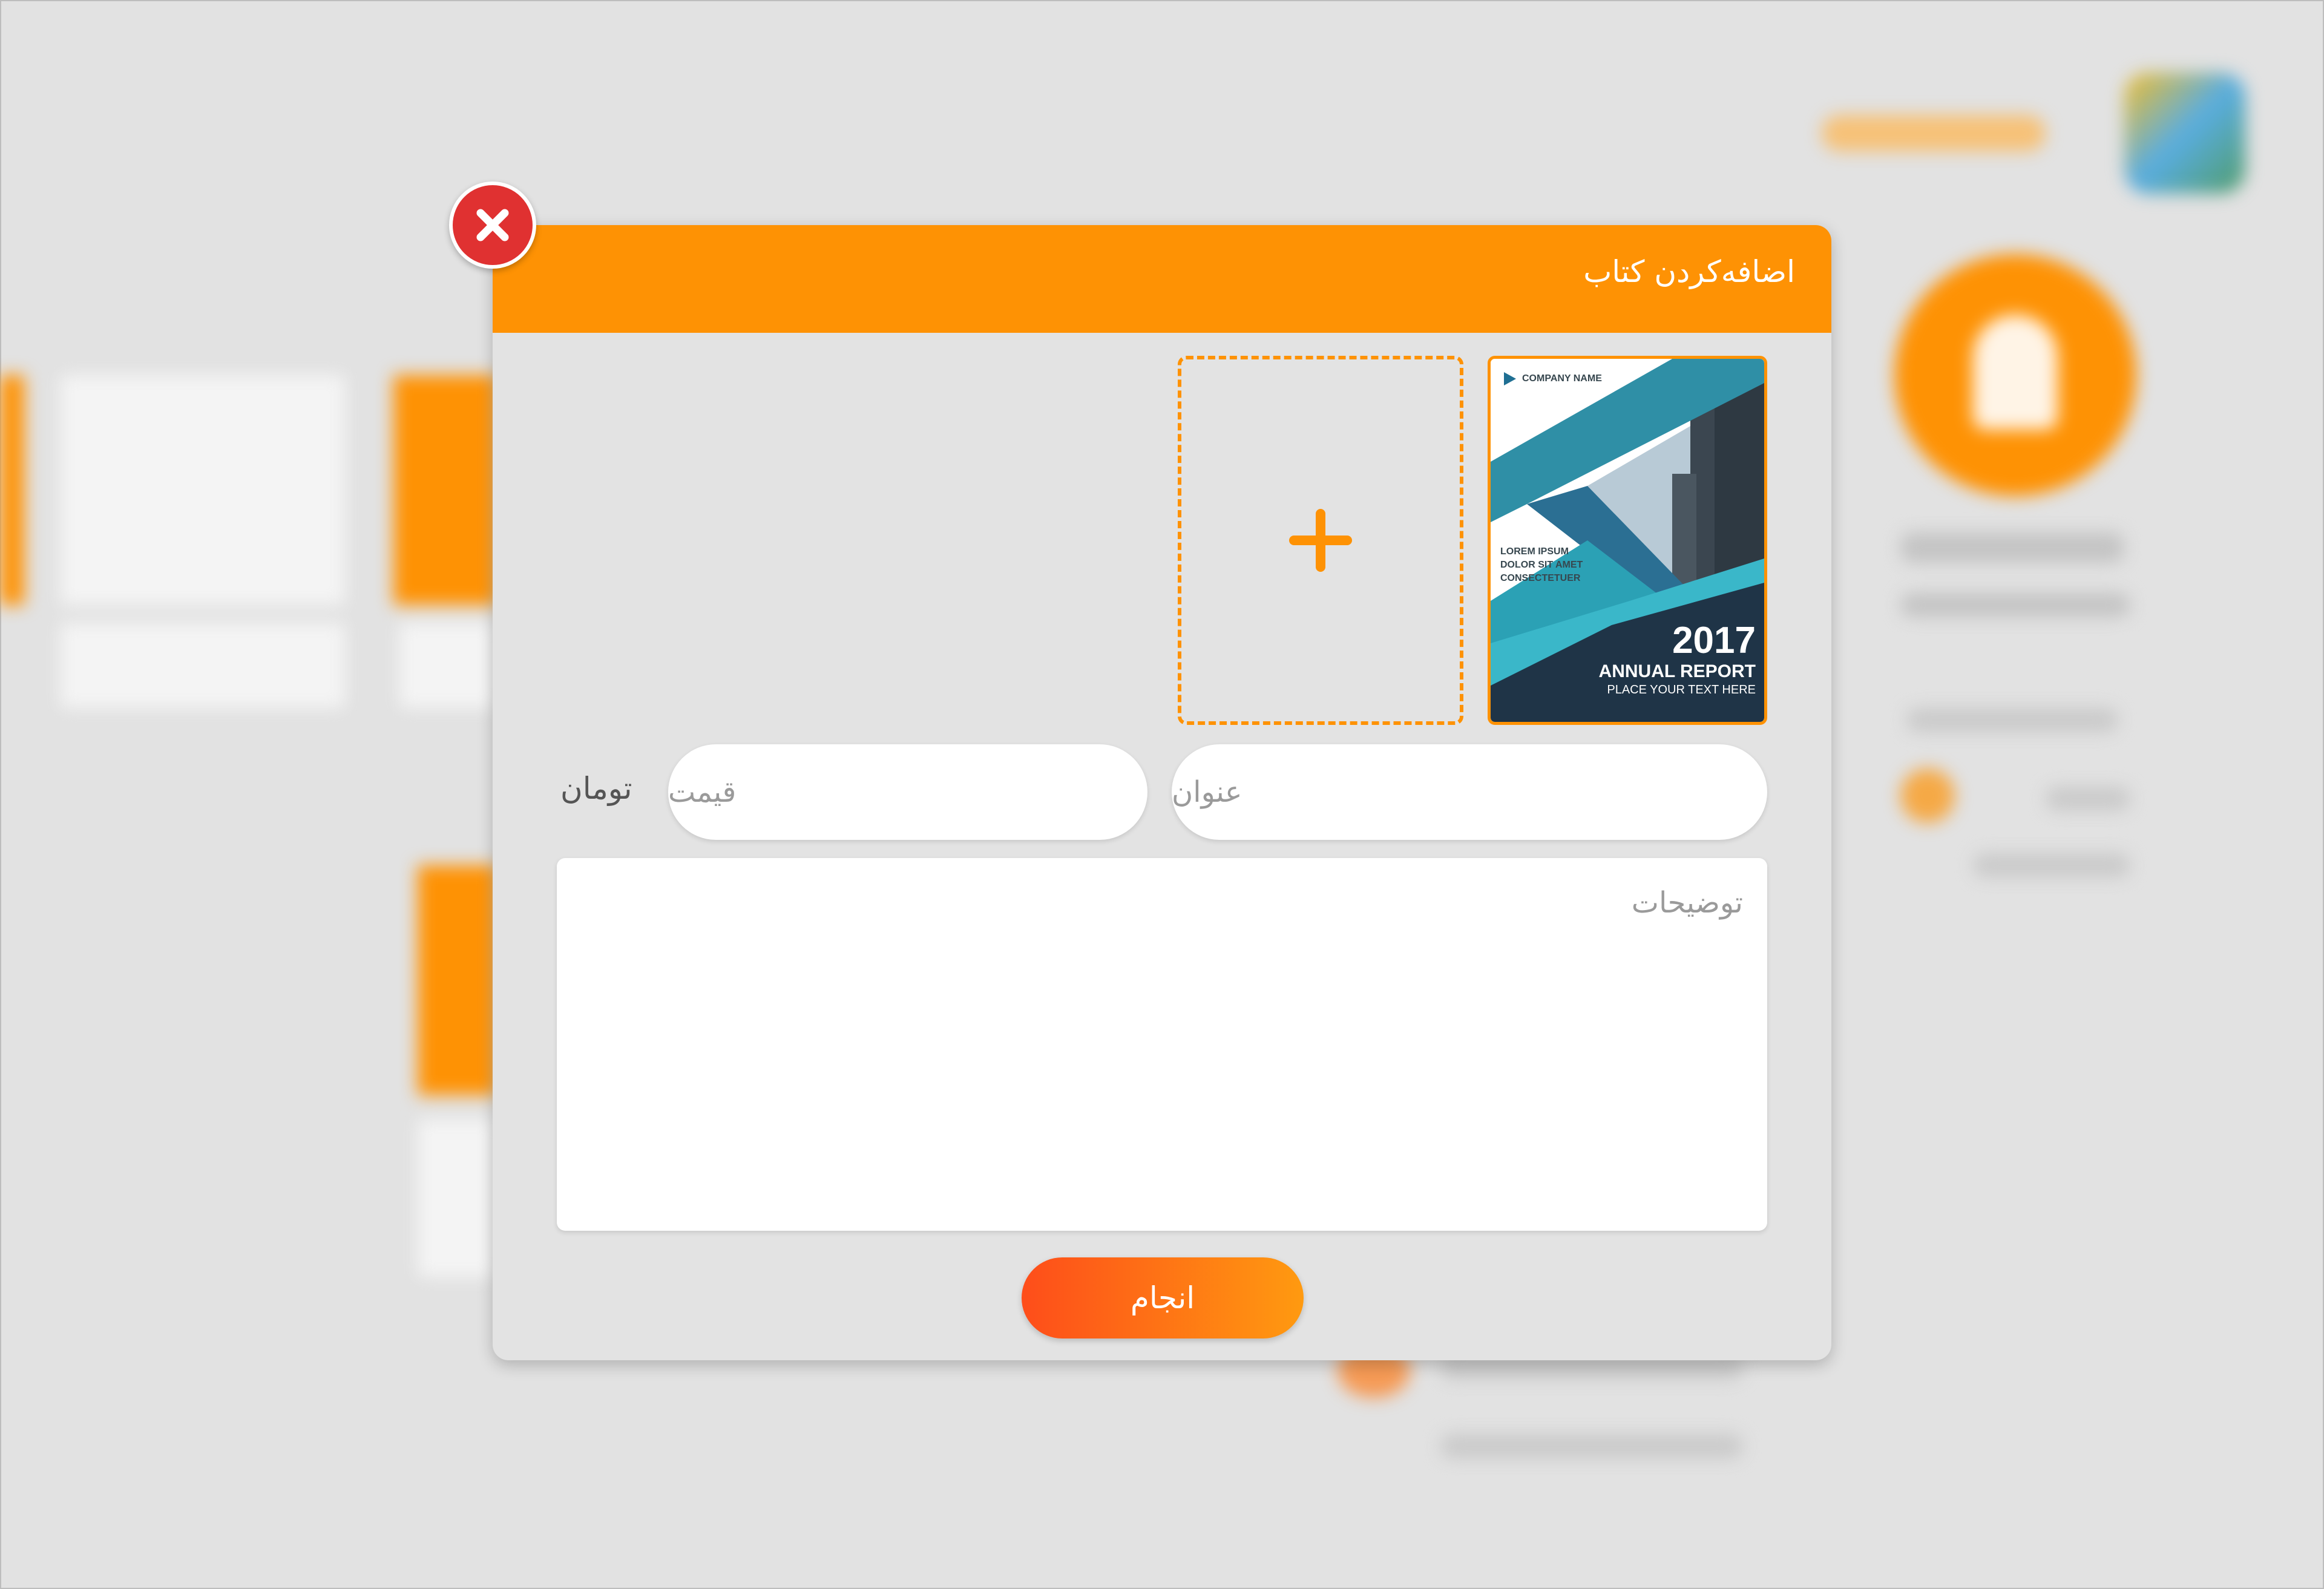  What do you see at coordinates (1562, 379) in the screenshot?
I see `cover-company-name: COMPANY NAME` at bounding box center [1562, 379].